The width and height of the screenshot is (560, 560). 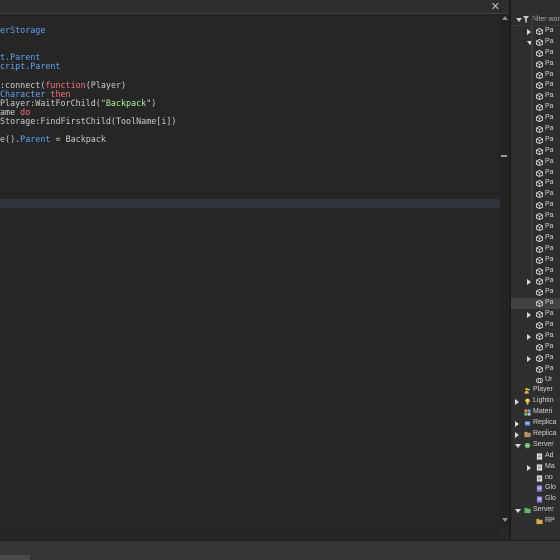 I want to click on editor-tab-bar: ✕, so click(x=255, y=7).